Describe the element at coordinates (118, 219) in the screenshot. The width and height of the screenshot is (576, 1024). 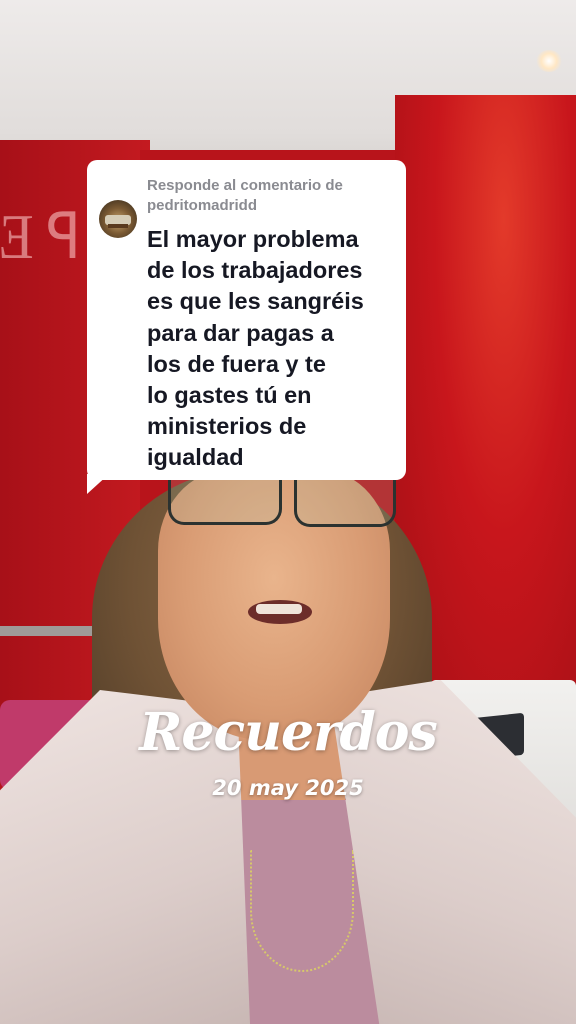
I see `commenter-avatar` at that location.